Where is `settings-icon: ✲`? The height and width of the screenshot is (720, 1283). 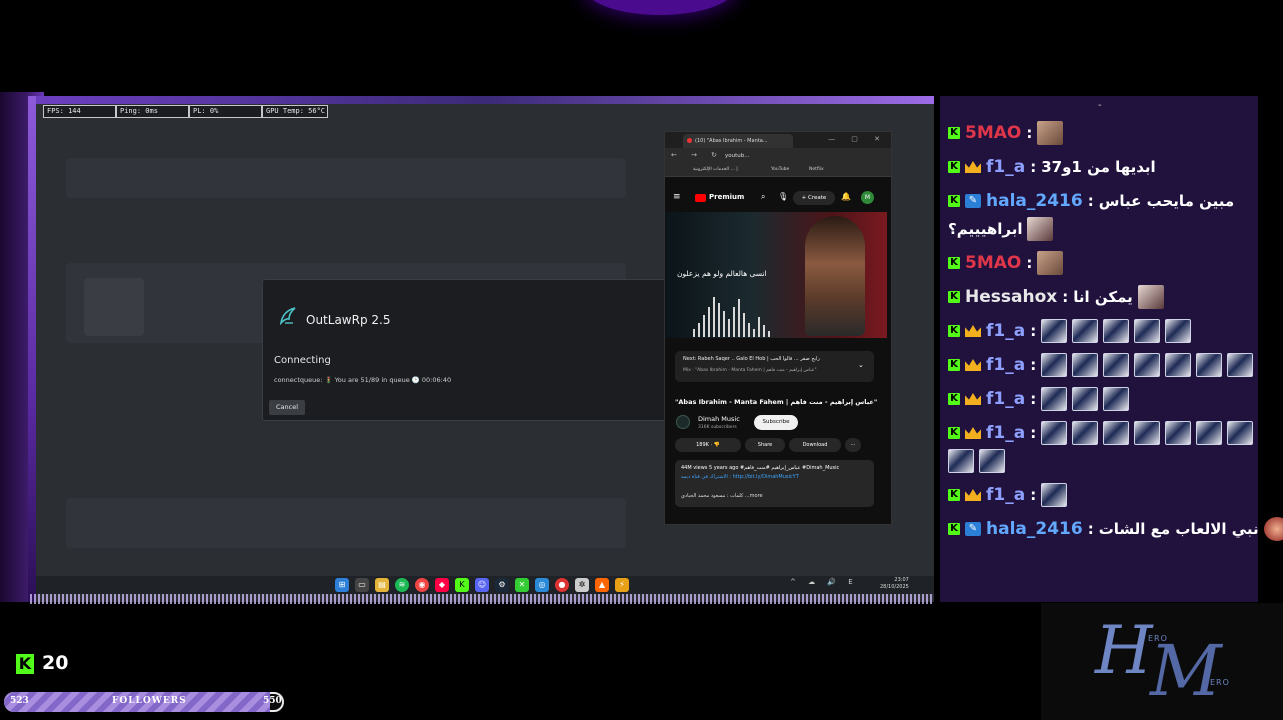 settings-icon: ✲ is located at coordinates (582, 585).